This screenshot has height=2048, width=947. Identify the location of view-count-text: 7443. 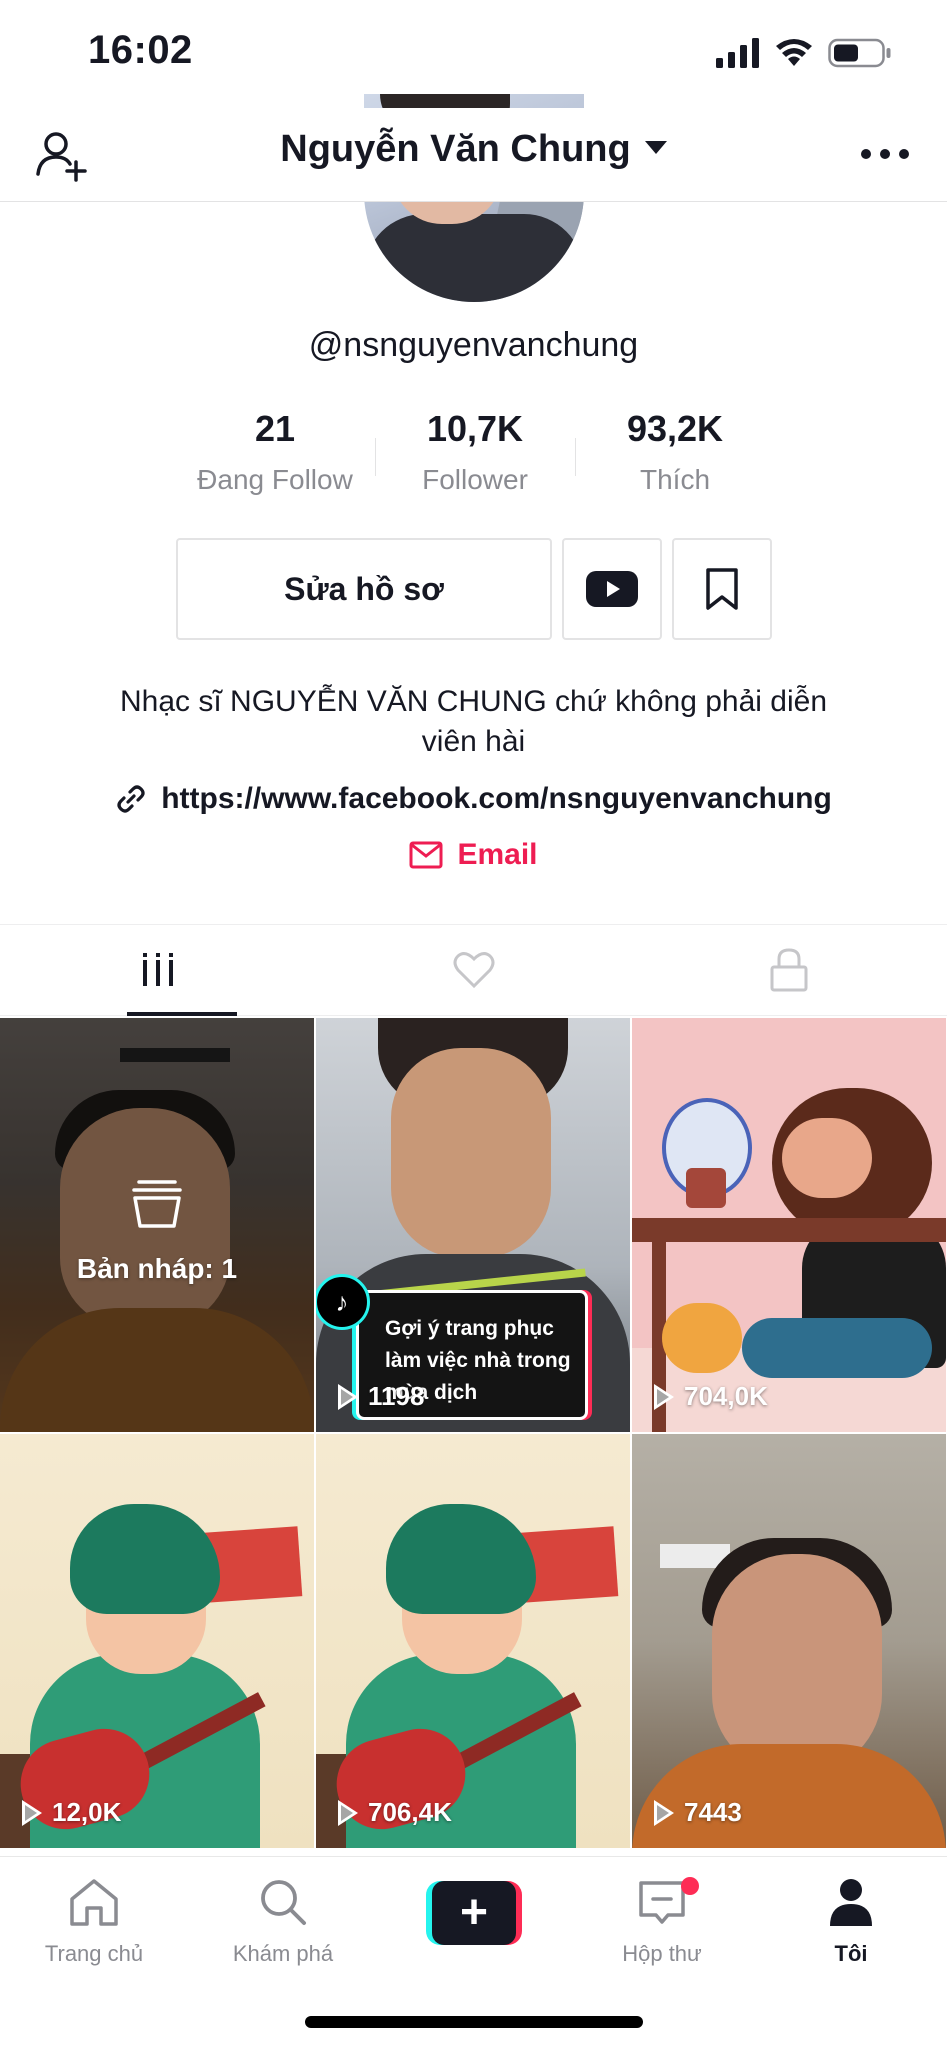
(713, 1812).